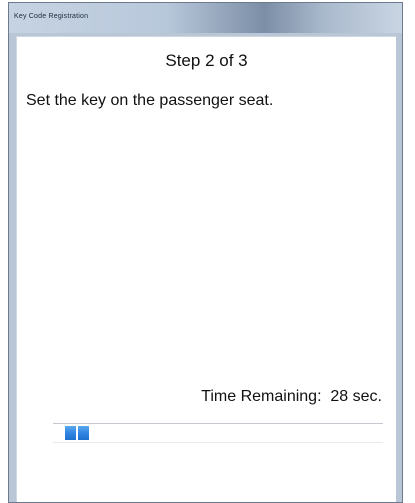 This screenshot has height=503, width=415. I want to click on window-title: Key Code Registration, so click(51, 16).